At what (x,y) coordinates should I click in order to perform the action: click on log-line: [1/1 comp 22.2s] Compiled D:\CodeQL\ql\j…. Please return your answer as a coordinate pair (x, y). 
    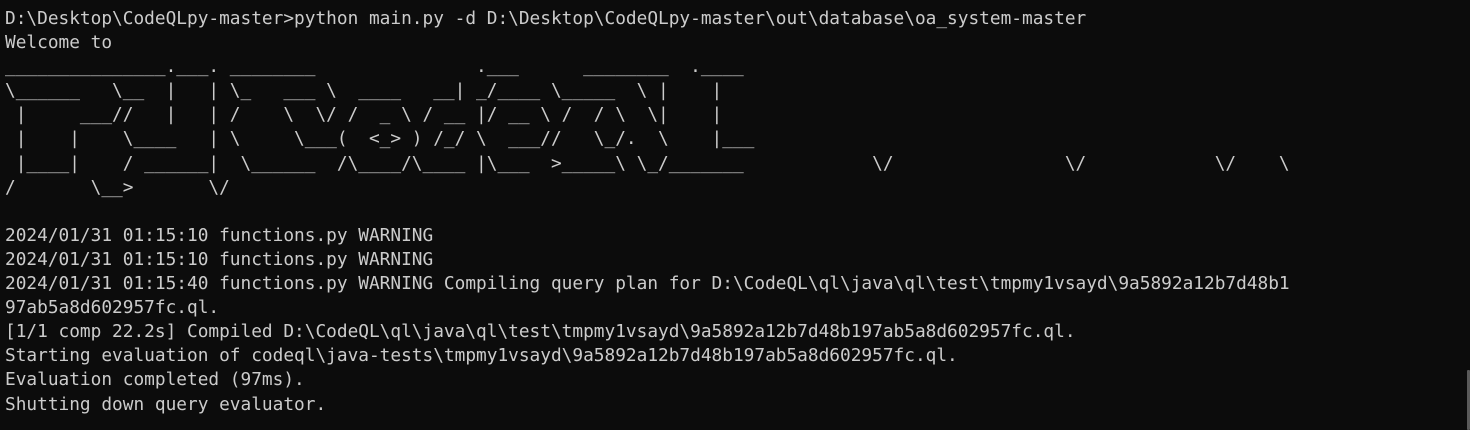
    Looking at the image, I should click on (540, 332).